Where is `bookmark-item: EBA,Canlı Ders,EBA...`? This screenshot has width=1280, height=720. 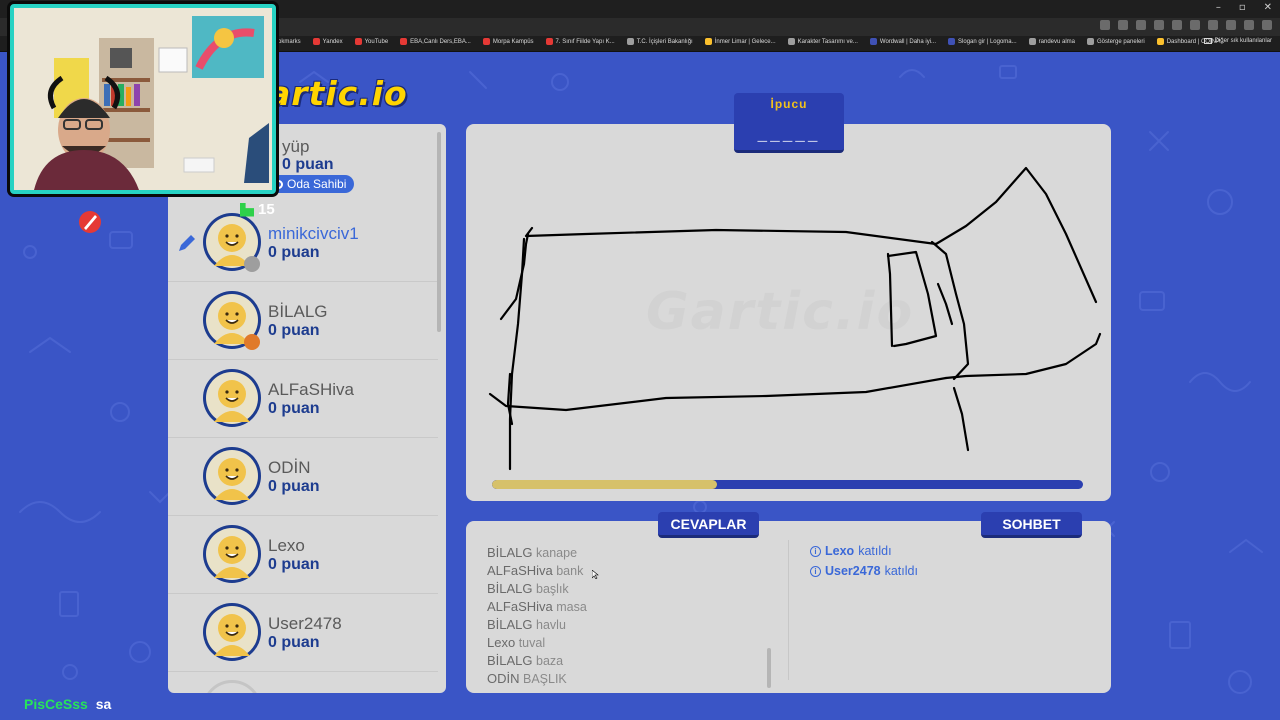 bookmark-item: EBA,Canlı Ders,EBA... is located at coordinates (435, 41).